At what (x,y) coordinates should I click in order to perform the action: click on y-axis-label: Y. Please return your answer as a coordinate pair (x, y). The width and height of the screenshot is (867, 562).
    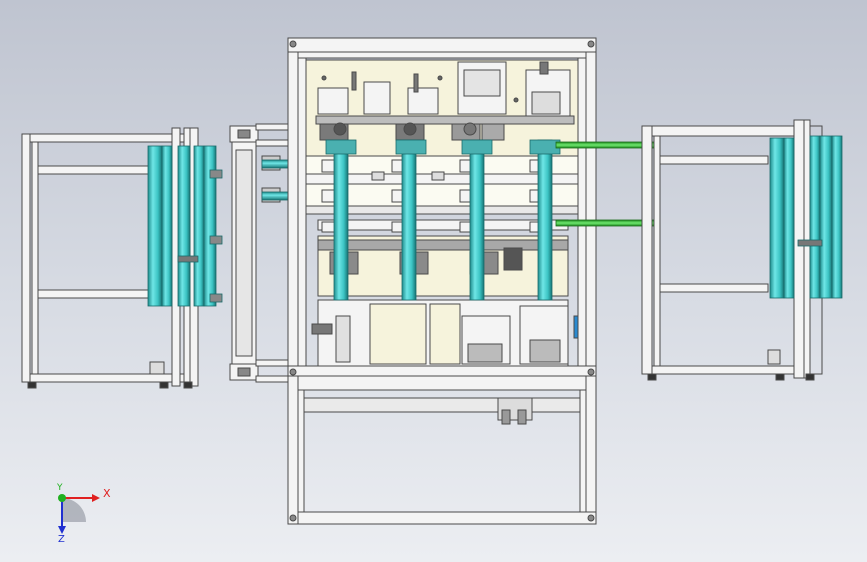
    Looking at the image, I should click on (60, 488).